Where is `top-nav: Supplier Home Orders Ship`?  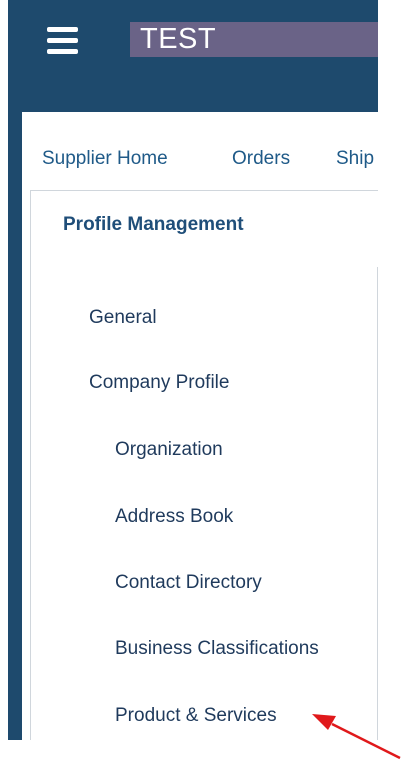
top-nav: Supplier Home Orders Ship is located at coordinates (200, 148).